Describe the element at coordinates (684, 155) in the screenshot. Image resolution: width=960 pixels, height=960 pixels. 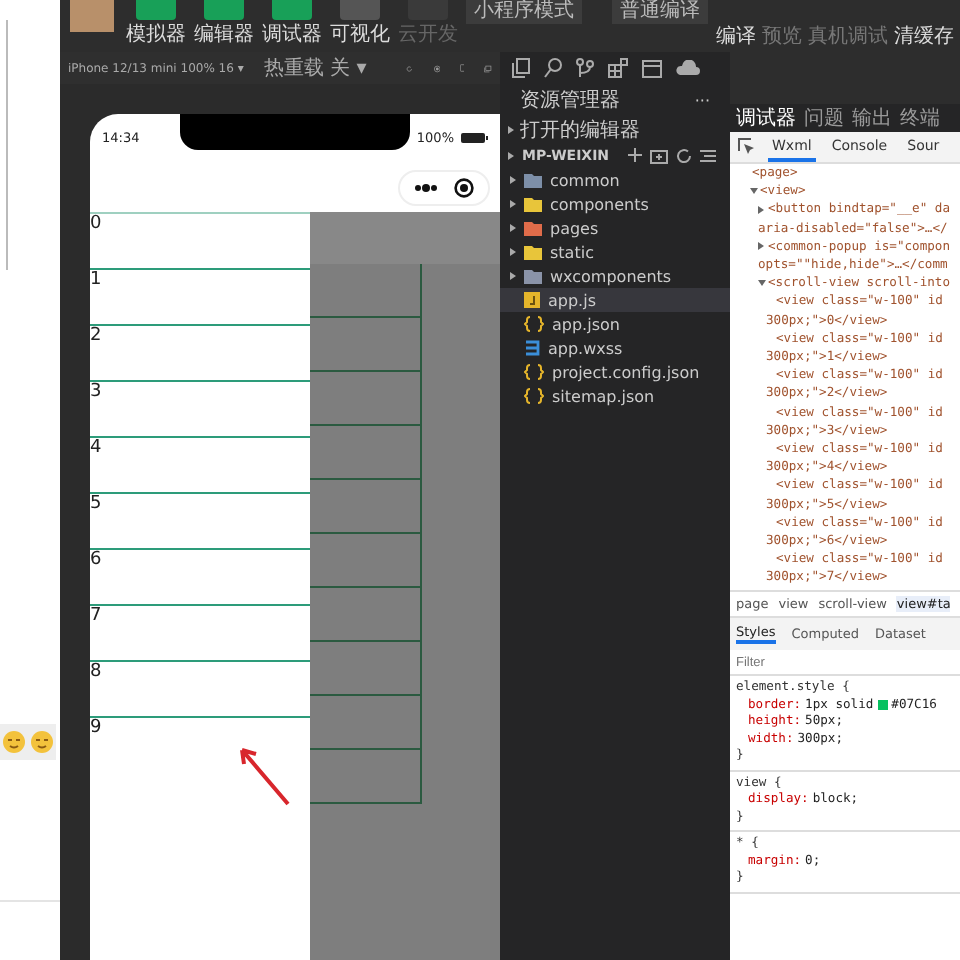
I see `refresh-icon` at that location.